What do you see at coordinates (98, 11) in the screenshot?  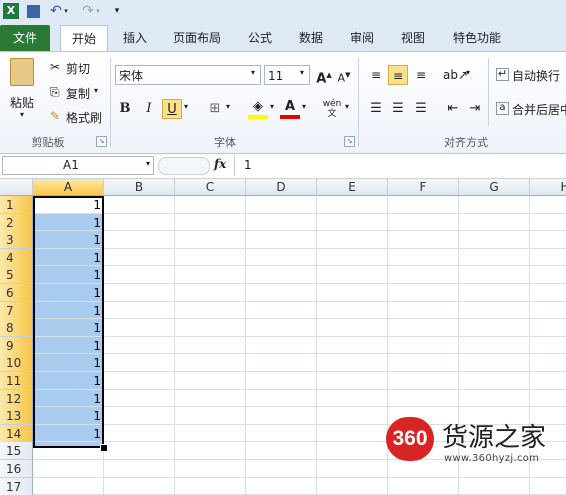 I see `redo-dropdown-icon: ▾` at bounding box center [98, 11].